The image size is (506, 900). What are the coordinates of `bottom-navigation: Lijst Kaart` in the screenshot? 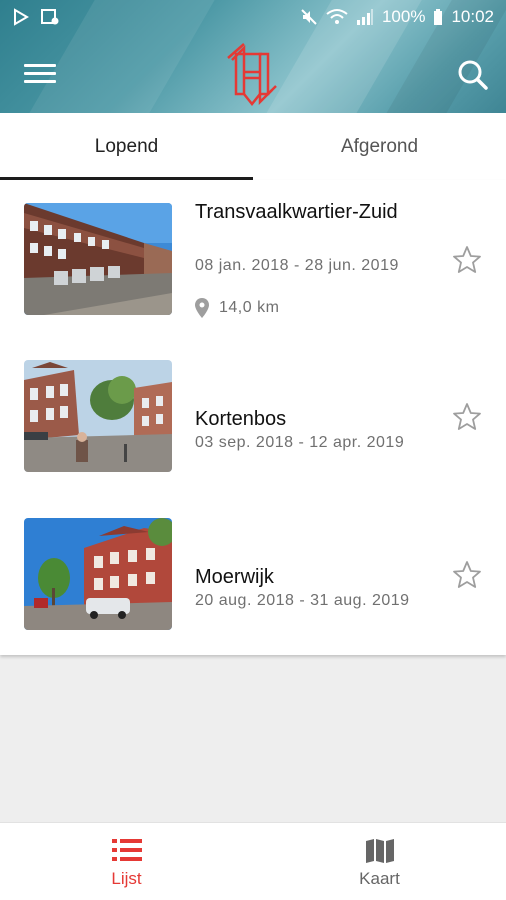 It's located at (253, 861).